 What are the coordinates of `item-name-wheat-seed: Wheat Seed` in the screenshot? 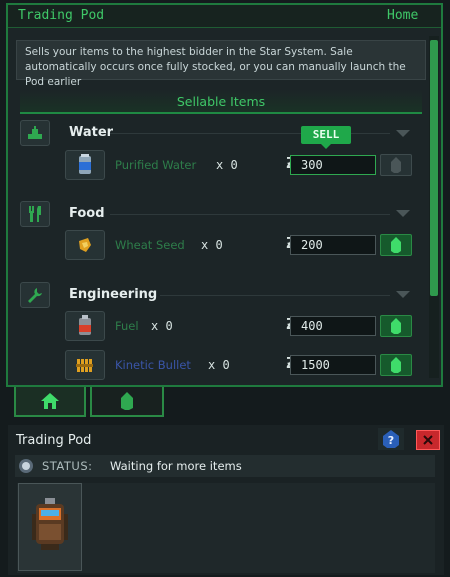 It's located at (150, 245).